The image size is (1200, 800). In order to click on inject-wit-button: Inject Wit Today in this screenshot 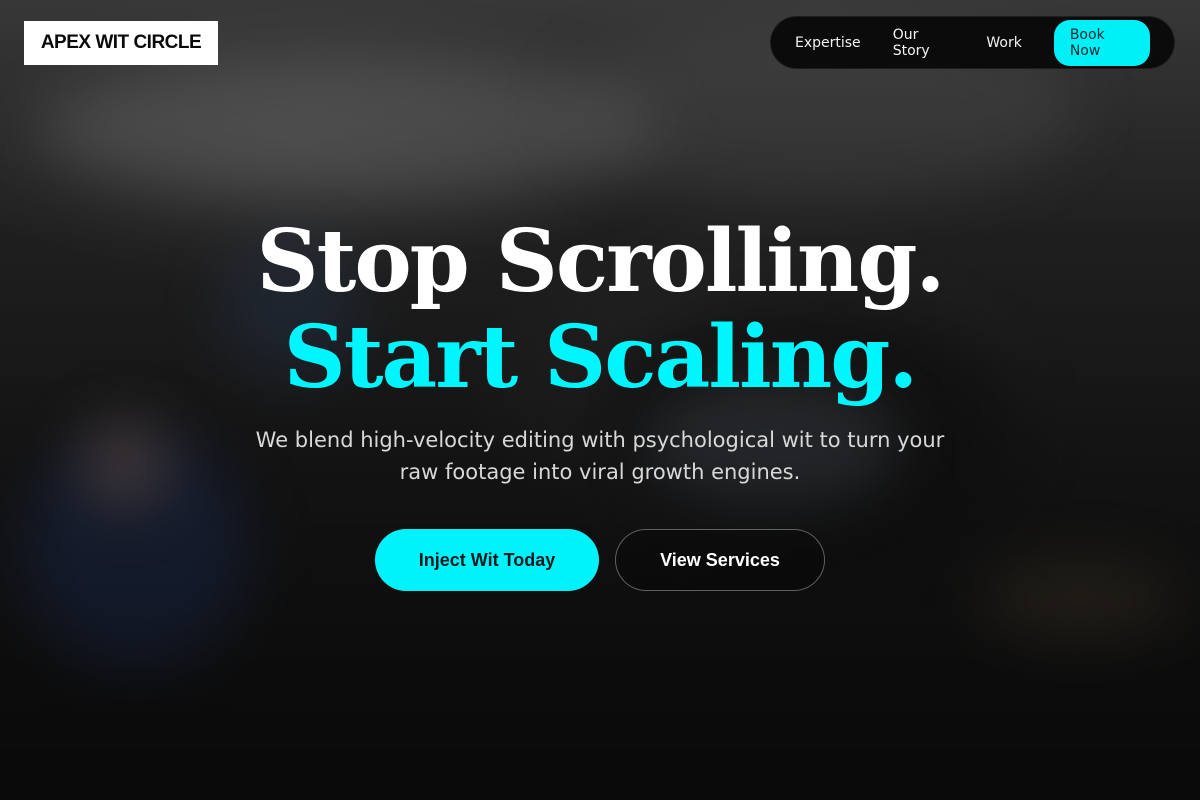, I will do `click(487, 560)`.